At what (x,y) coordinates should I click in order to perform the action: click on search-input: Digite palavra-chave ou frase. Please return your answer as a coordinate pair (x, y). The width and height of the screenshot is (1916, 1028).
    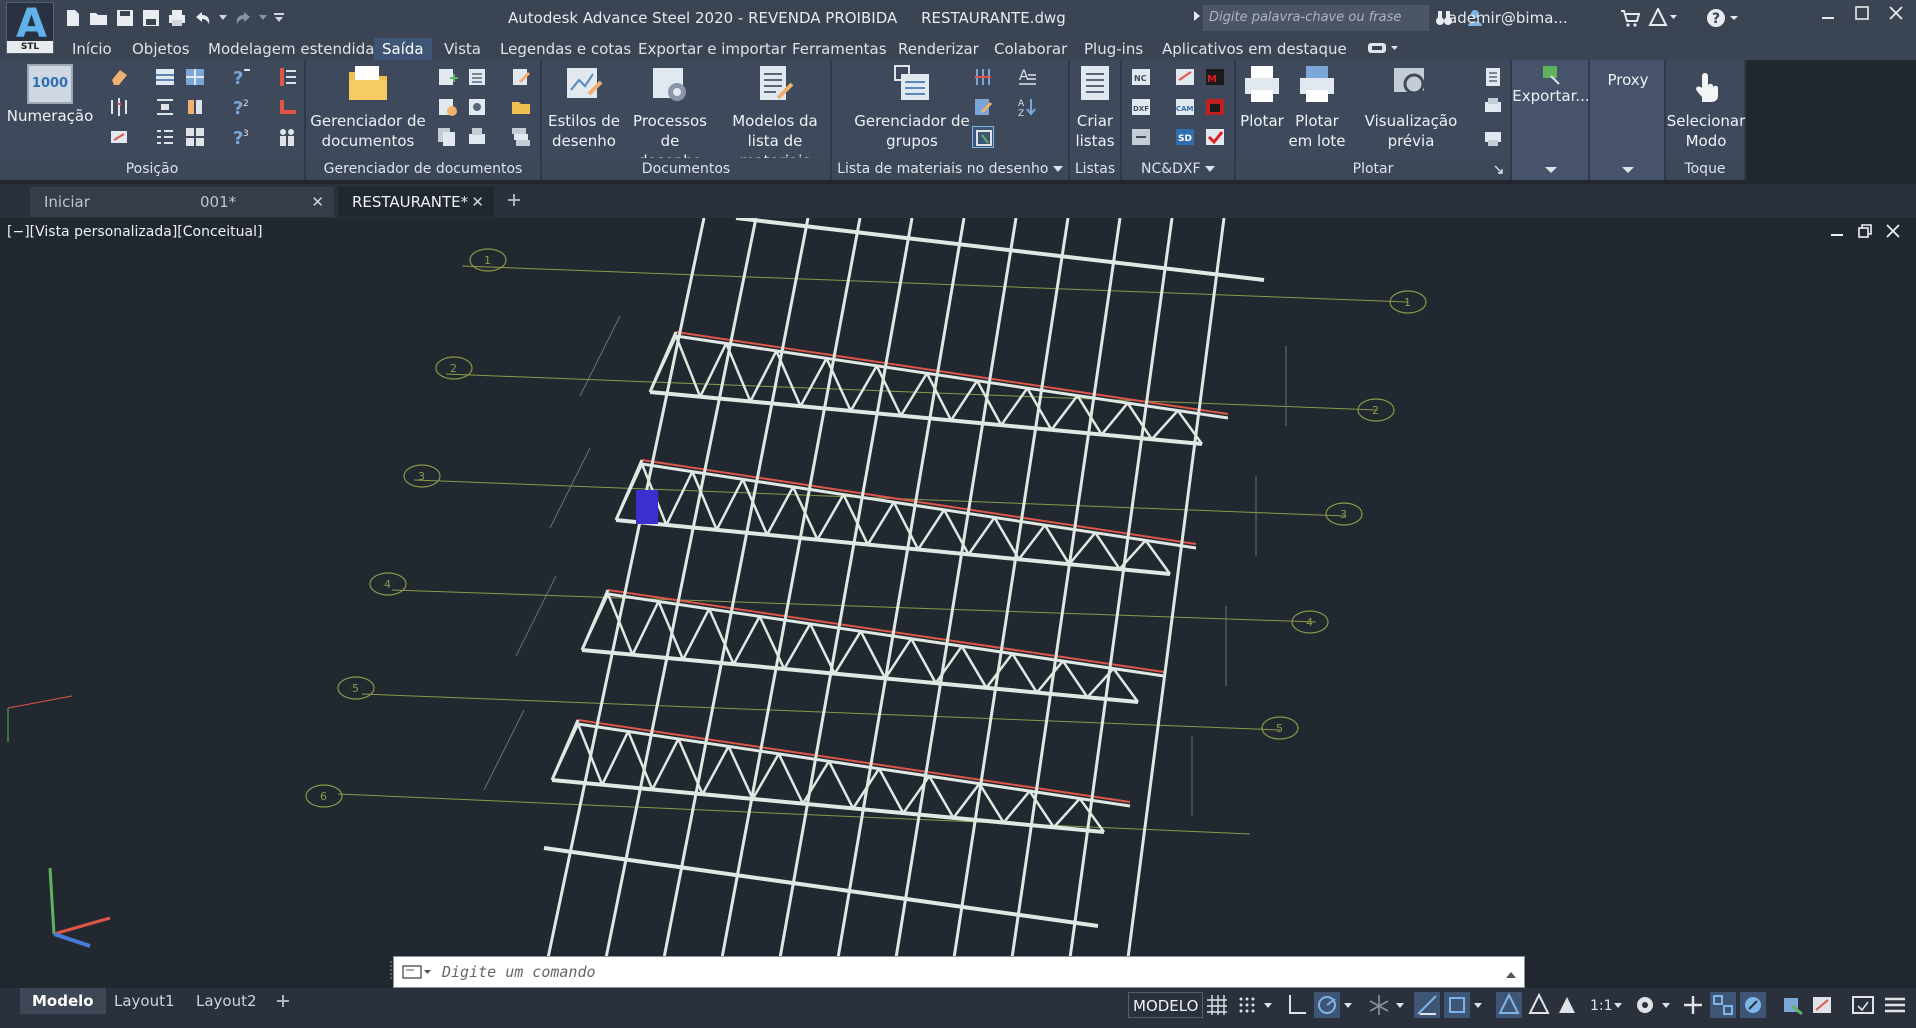
    Looking at the image, I should click on (1316, 18).